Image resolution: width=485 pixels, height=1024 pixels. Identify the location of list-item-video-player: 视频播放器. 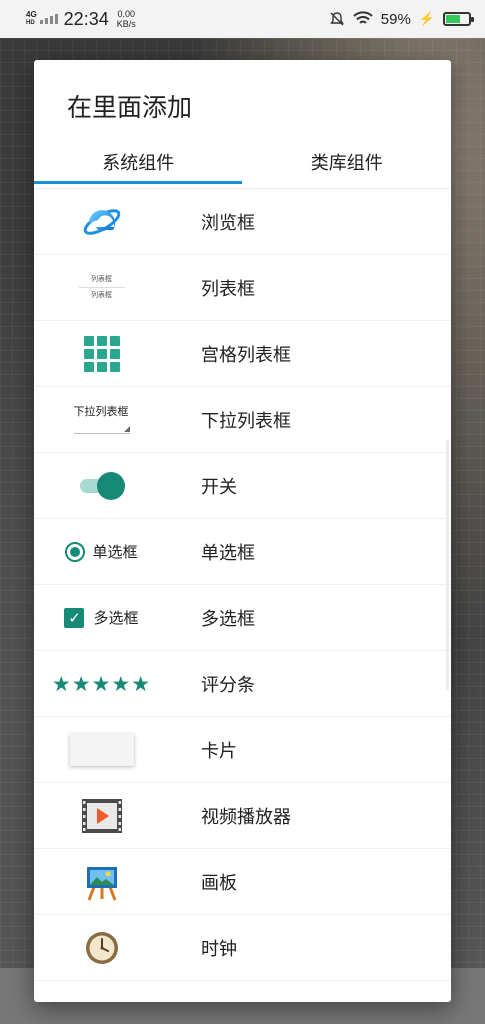
(242, 816).